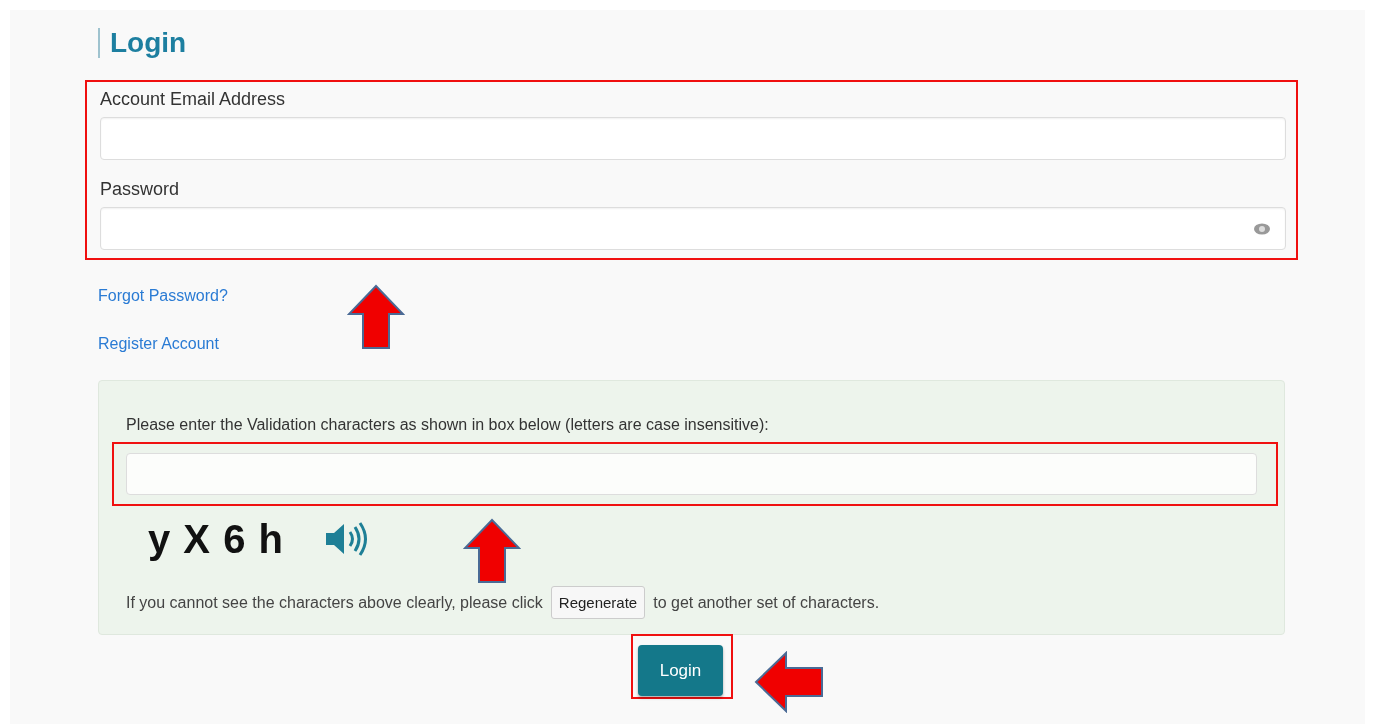 Image resolution: width=1375 pixels, height=724 pixels. I want to click on regenerate-button: Regenerate, so click(598, 602).